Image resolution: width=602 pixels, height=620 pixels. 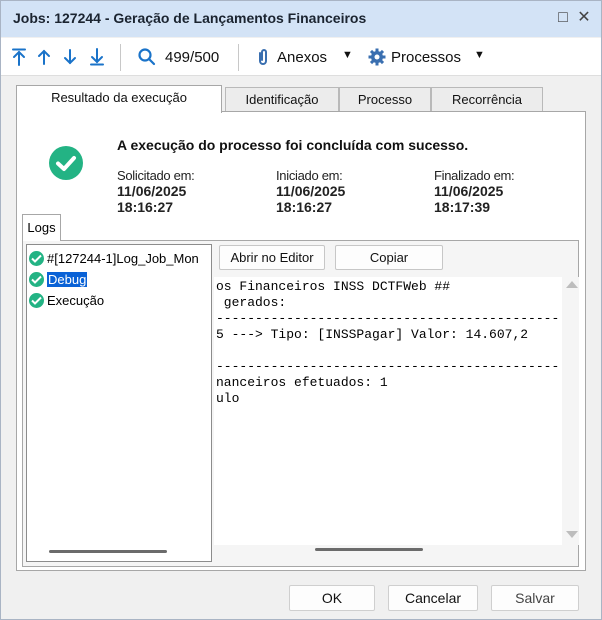 I want to click on log-line: nanceiros efetuados: 1, so click(x=302, y=382).